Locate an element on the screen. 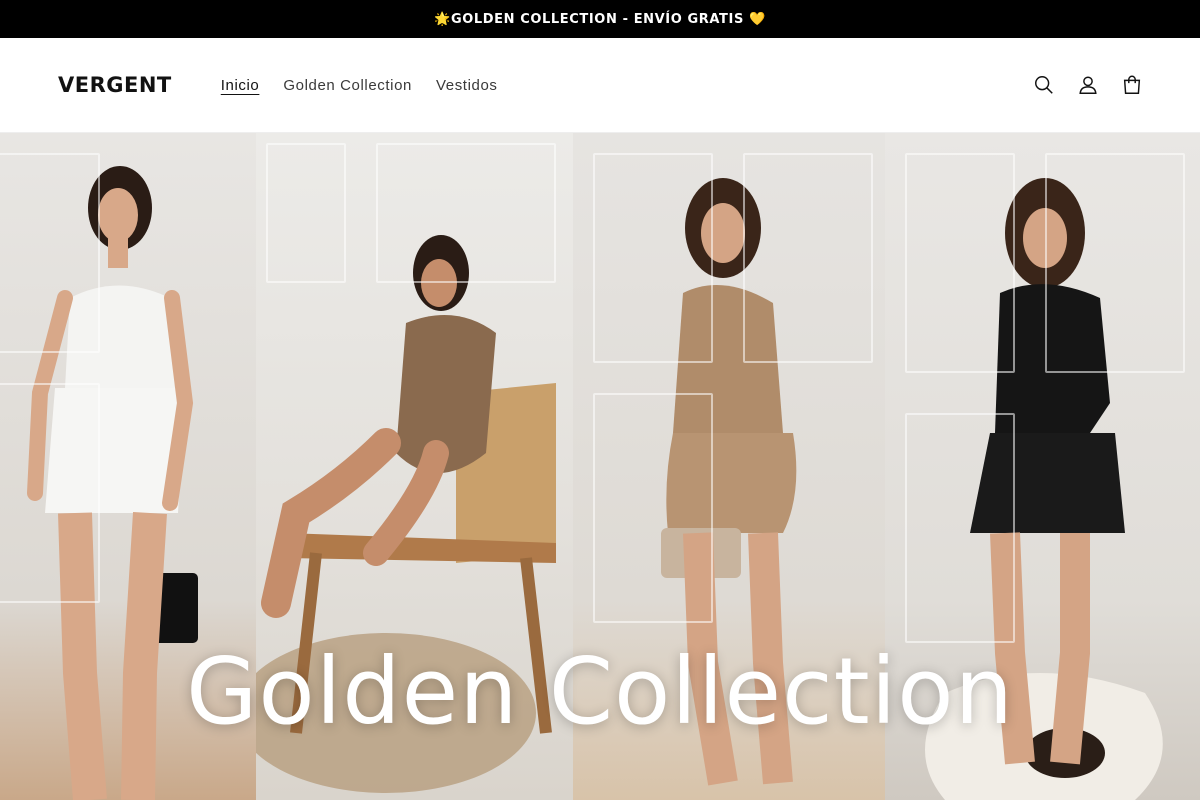 The width and height of the screenshot is (1200, 800). account-button is located at coordinates (1088, 85).